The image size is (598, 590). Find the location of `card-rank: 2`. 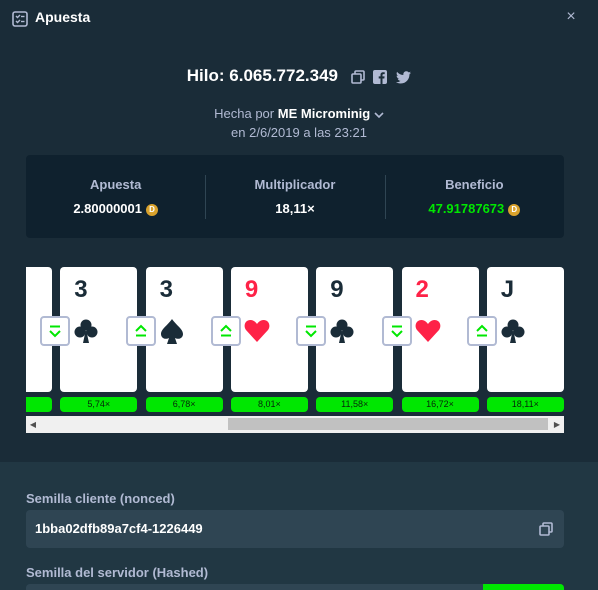

card-rank: 2 is located at coordinates (422, 289).